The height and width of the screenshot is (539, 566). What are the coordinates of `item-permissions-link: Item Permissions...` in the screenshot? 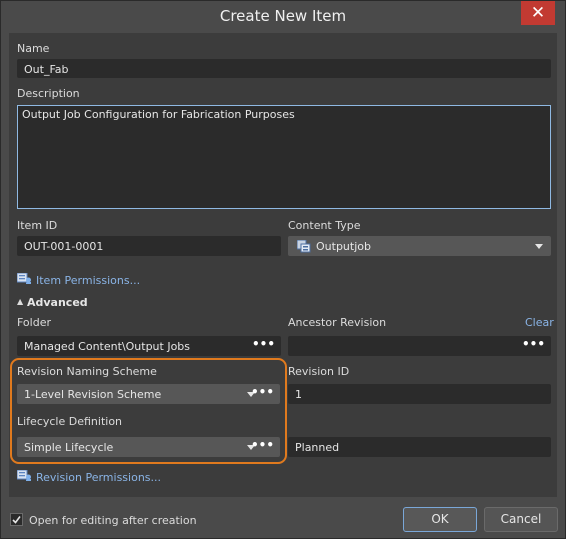 It's located at (88, 280).